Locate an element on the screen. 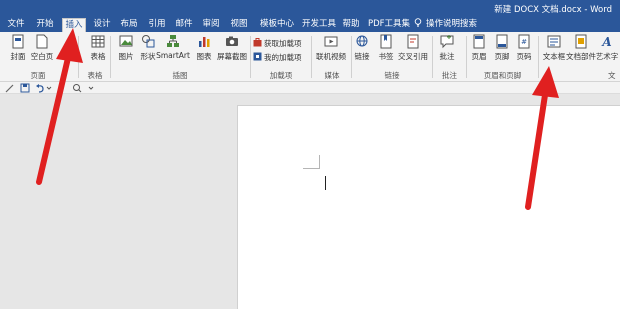 This screenshot has height=309, width=620. arrow-to-text-box is located at coordinates (542, 138).